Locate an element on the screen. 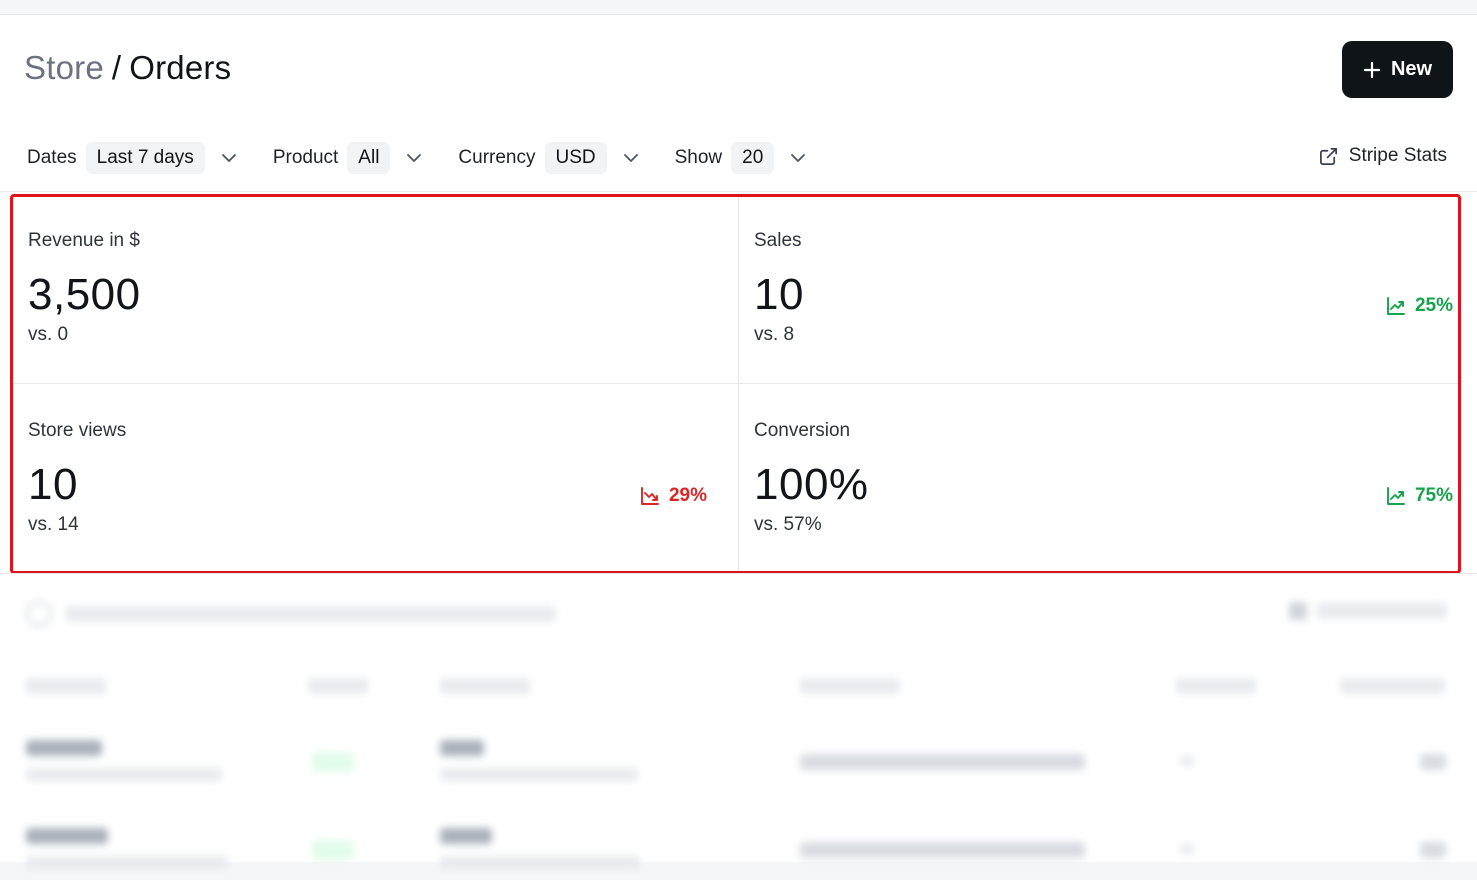 This screenshot has width=1477, height=880. new-order-button: New is located at coordinates (1397, 69).